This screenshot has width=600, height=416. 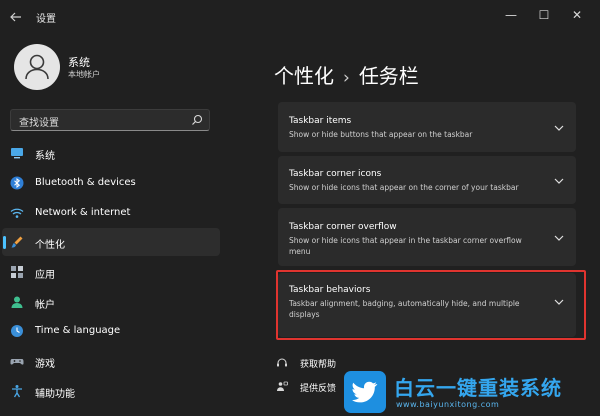 I want to click on sidebar-item-system: 系统, so click(x=111, y=153).